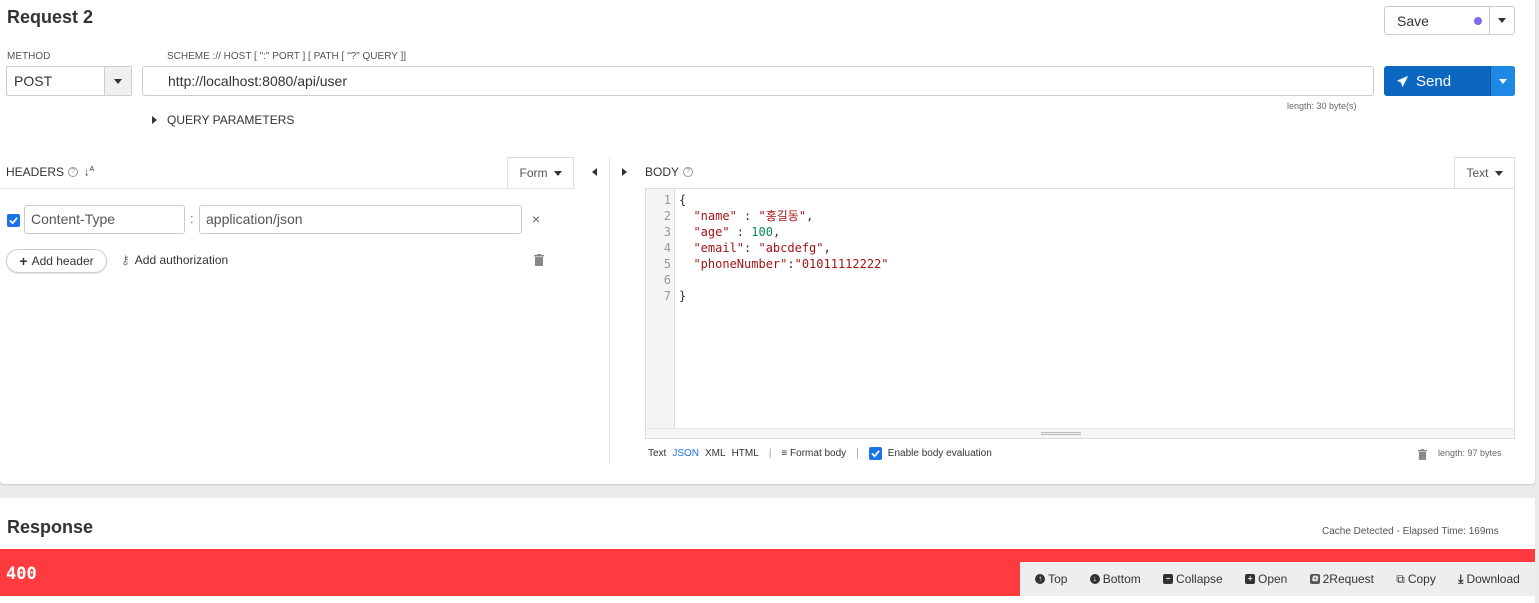 Image resolution: width=1539 pixels, height=603 pixels. Describe the element at coordinates (533, 173) in the screenshot. I see `headers-form-label: Form` at that location.